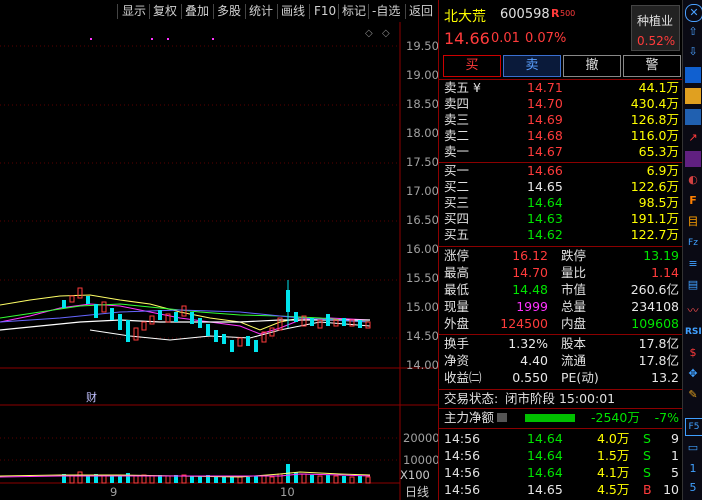  What do you see at coordinates (561, 218) in the screenshot?
I see `bid-row: 买四 14.63 191.1万` at bounding box center [561, 218].